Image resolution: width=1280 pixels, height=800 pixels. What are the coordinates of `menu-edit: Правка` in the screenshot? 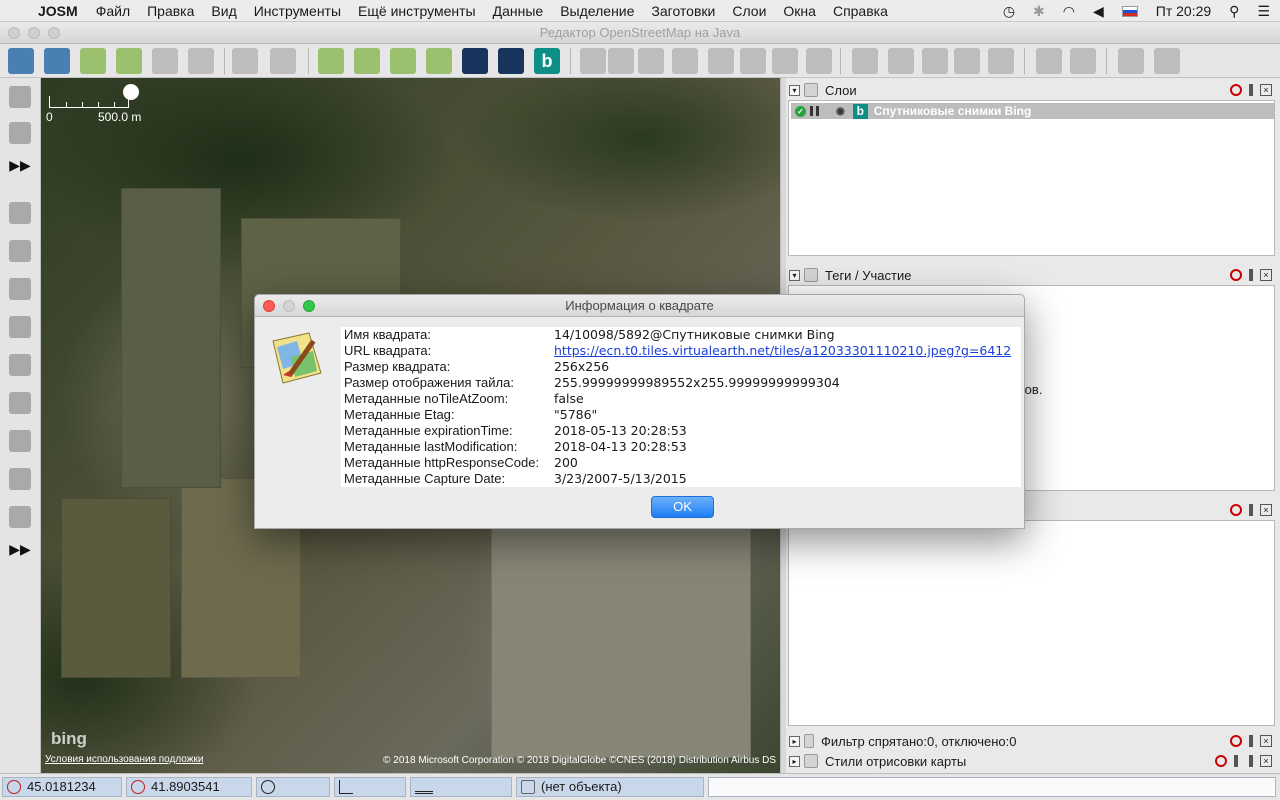 It's located at (170, 11).